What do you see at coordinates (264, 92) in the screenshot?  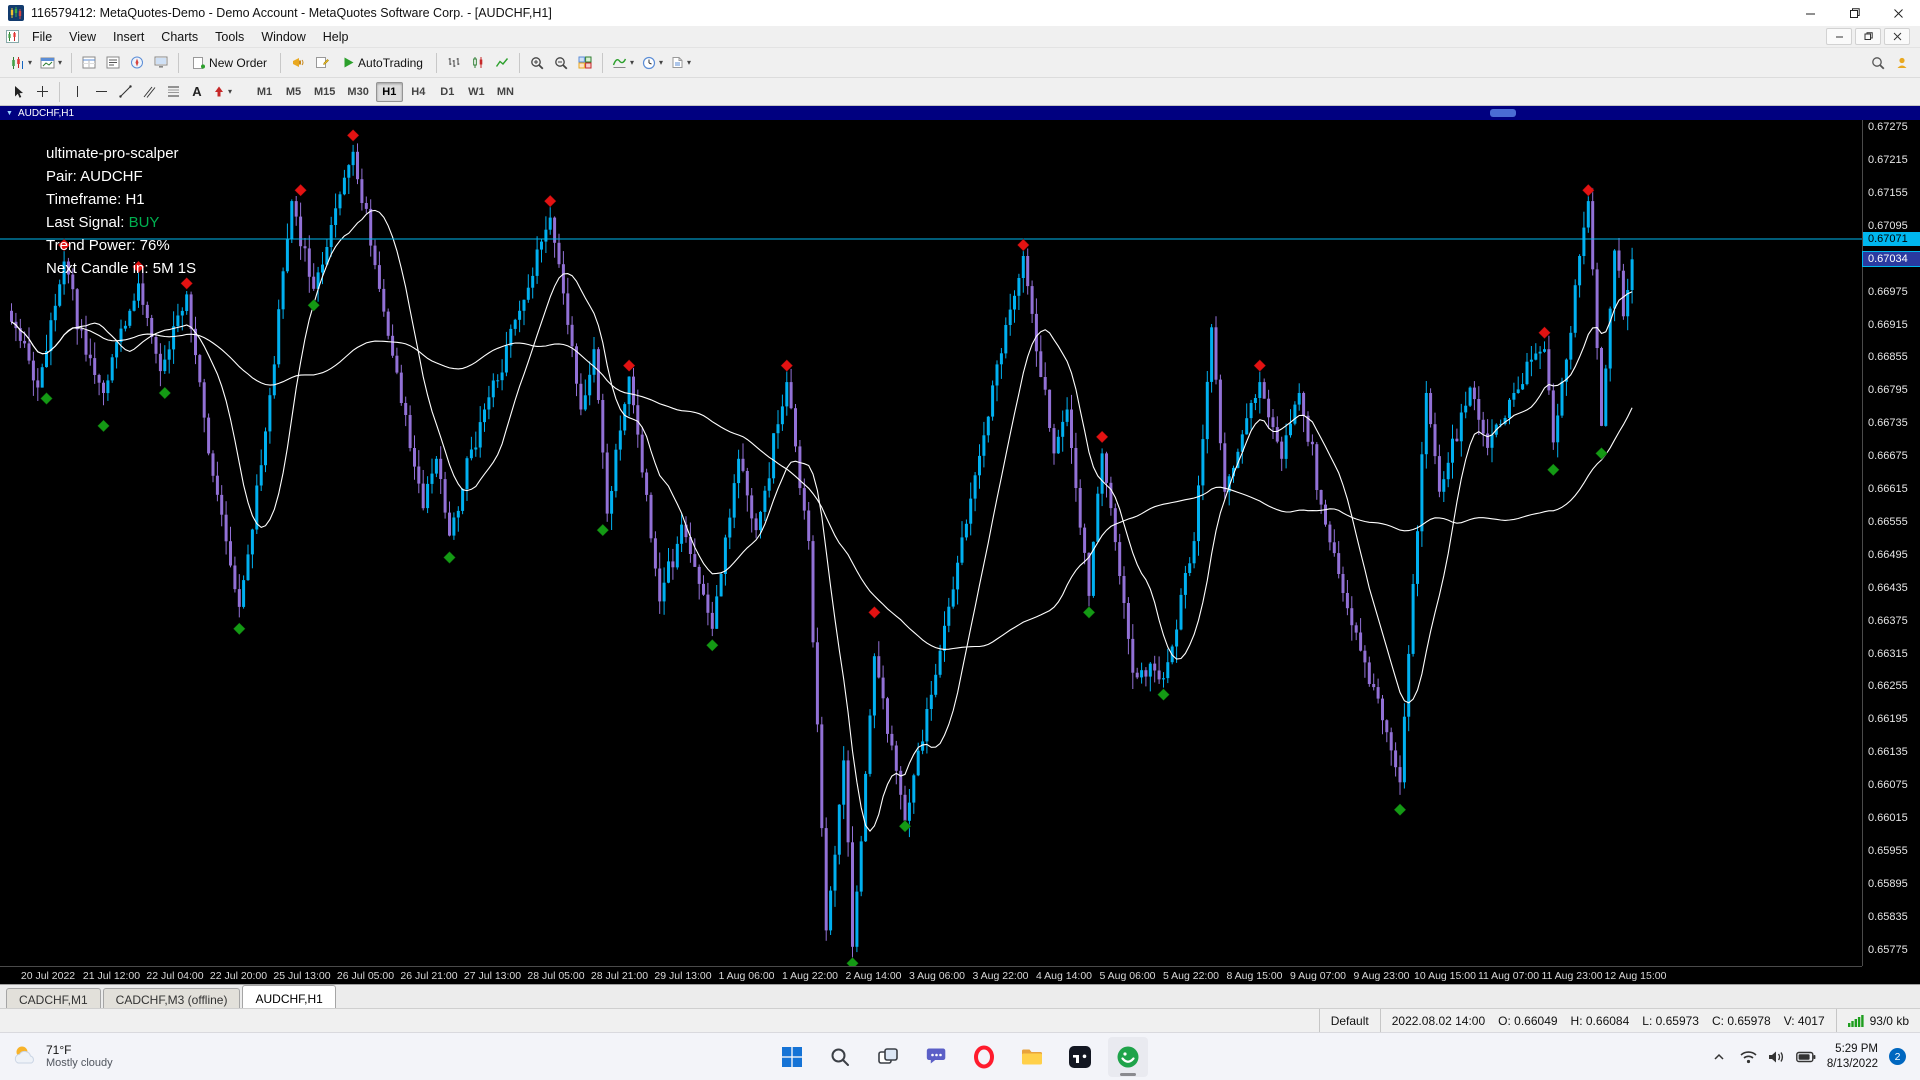 I see `timeframe-m1-button: M1` at bounding box center [264, 92].